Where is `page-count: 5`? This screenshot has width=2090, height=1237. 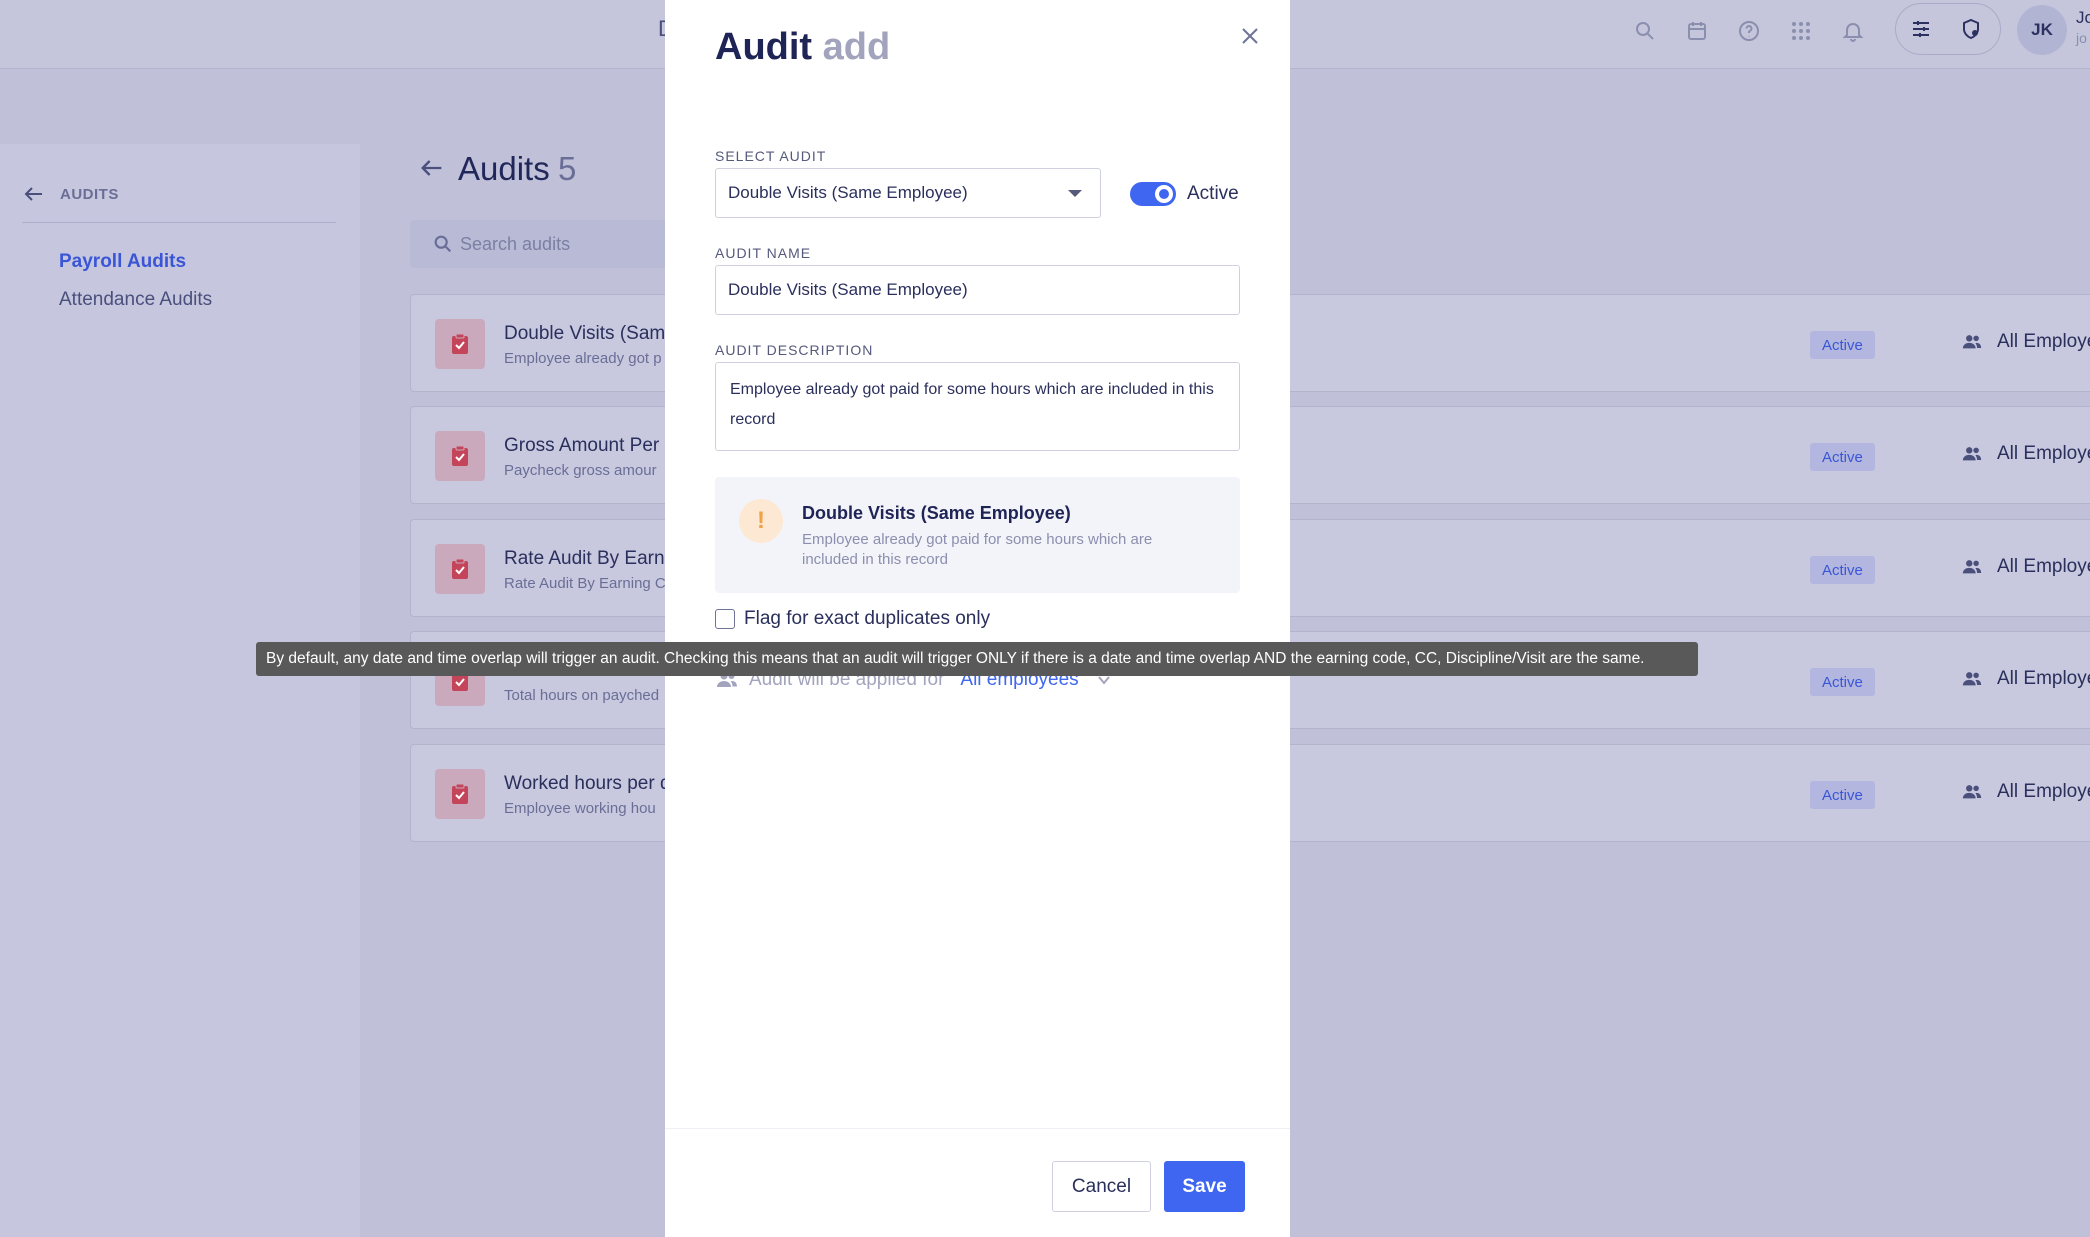
page-count: 5 is located at coordinates (567, 168).